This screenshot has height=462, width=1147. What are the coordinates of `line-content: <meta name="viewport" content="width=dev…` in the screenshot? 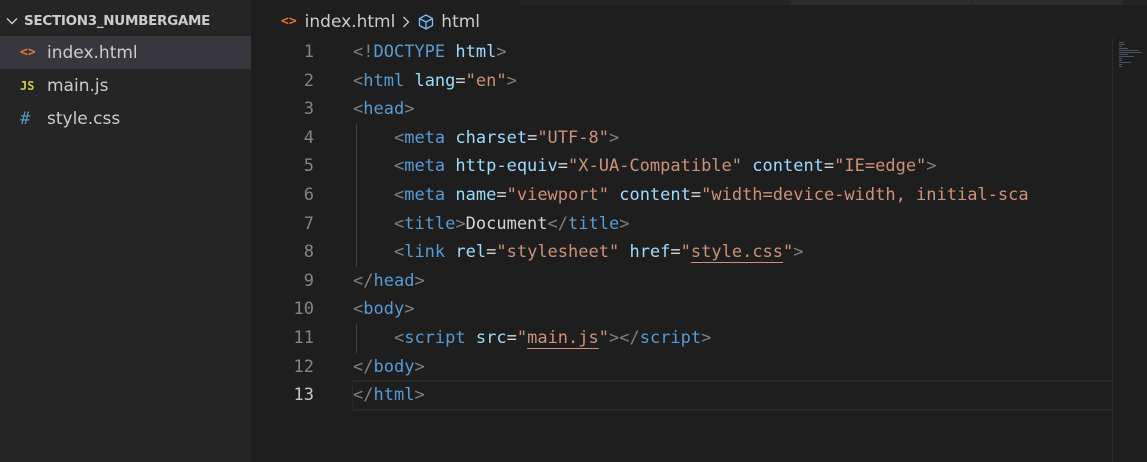 It's located at (733, 195).